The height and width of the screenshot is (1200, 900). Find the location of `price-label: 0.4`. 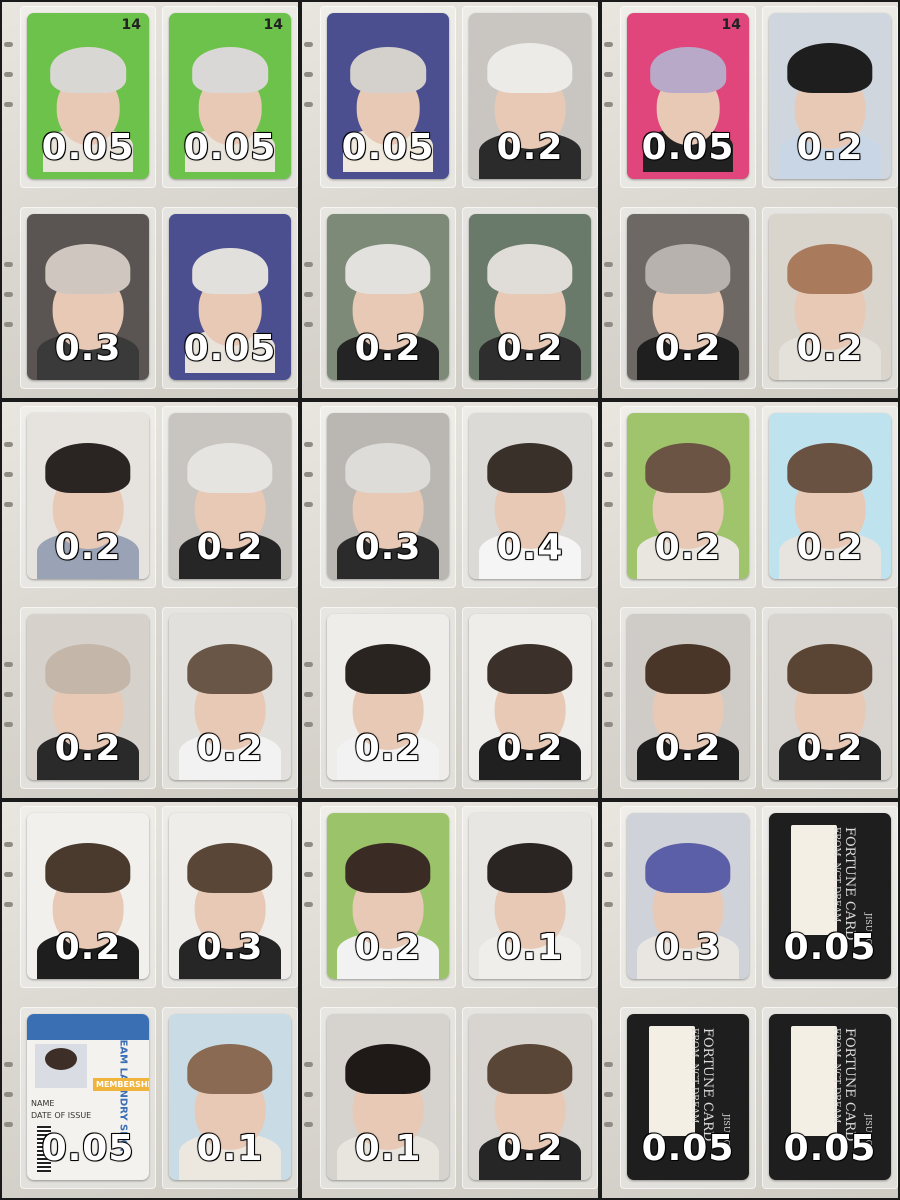

price-label: 0.4 is located at coordinates (530, 547).